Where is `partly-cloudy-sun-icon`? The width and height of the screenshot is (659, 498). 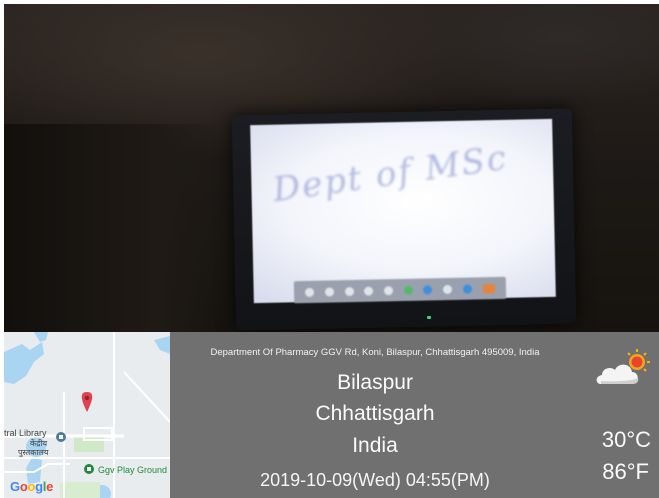 partly-cloudy-sun-icon is located at coordinates (623, 366).